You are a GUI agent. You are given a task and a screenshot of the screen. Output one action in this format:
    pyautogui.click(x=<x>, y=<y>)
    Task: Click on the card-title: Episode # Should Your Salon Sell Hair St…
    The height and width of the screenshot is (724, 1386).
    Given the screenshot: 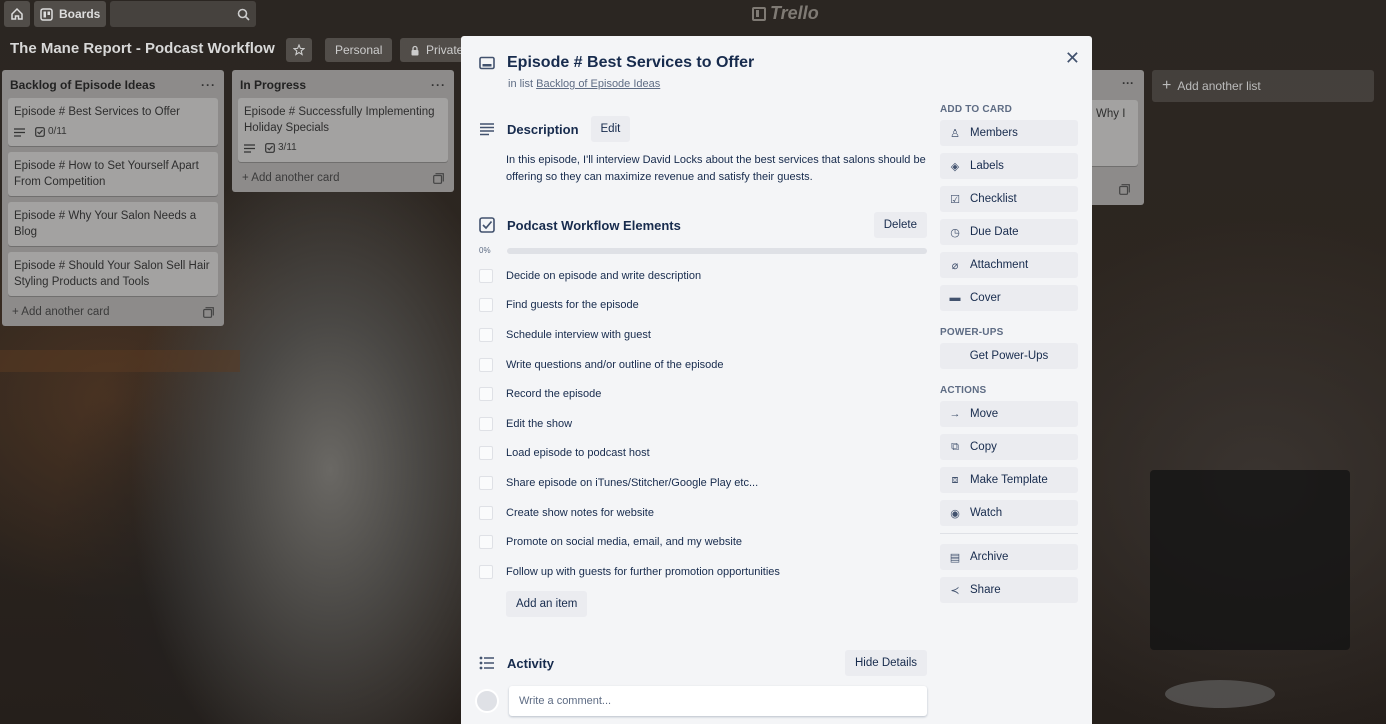 What is the action you would take?
    pyautogui.click(x=112, y=274)
    